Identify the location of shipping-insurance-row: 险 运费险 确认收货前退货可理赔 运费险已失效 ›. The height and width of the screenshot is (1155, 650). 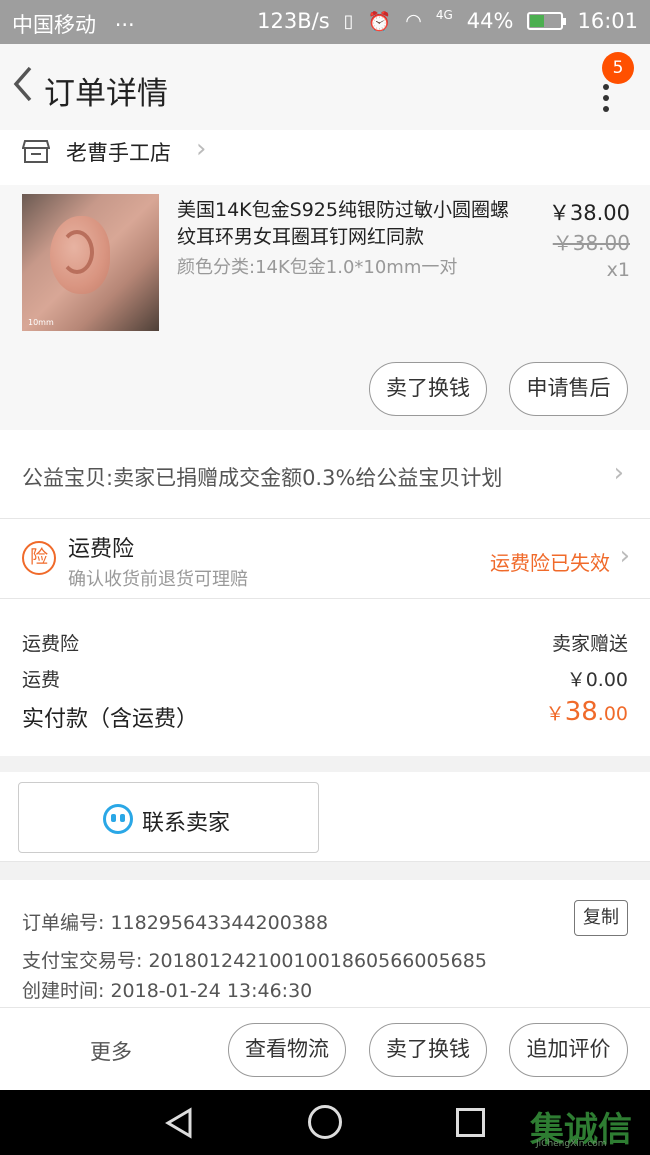
(325, 559).